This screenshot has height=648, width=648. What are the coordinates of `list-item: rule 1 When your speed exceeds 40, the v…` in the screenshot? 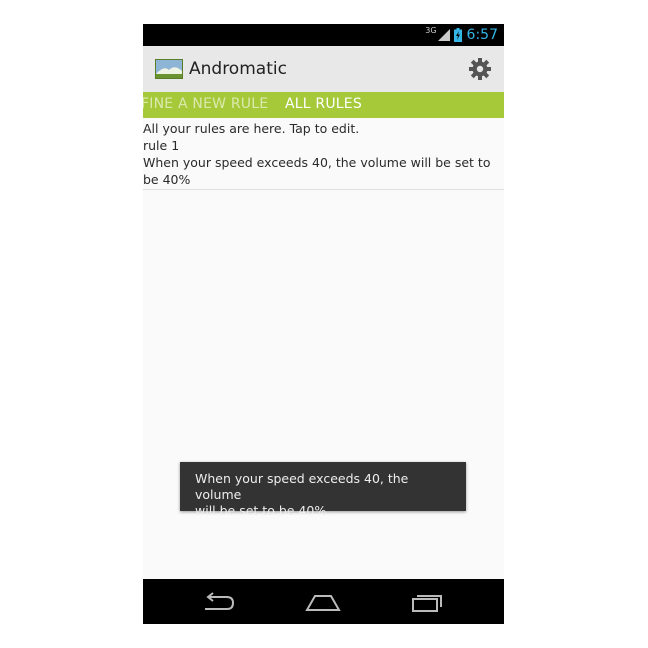 It's located at (323, 163).